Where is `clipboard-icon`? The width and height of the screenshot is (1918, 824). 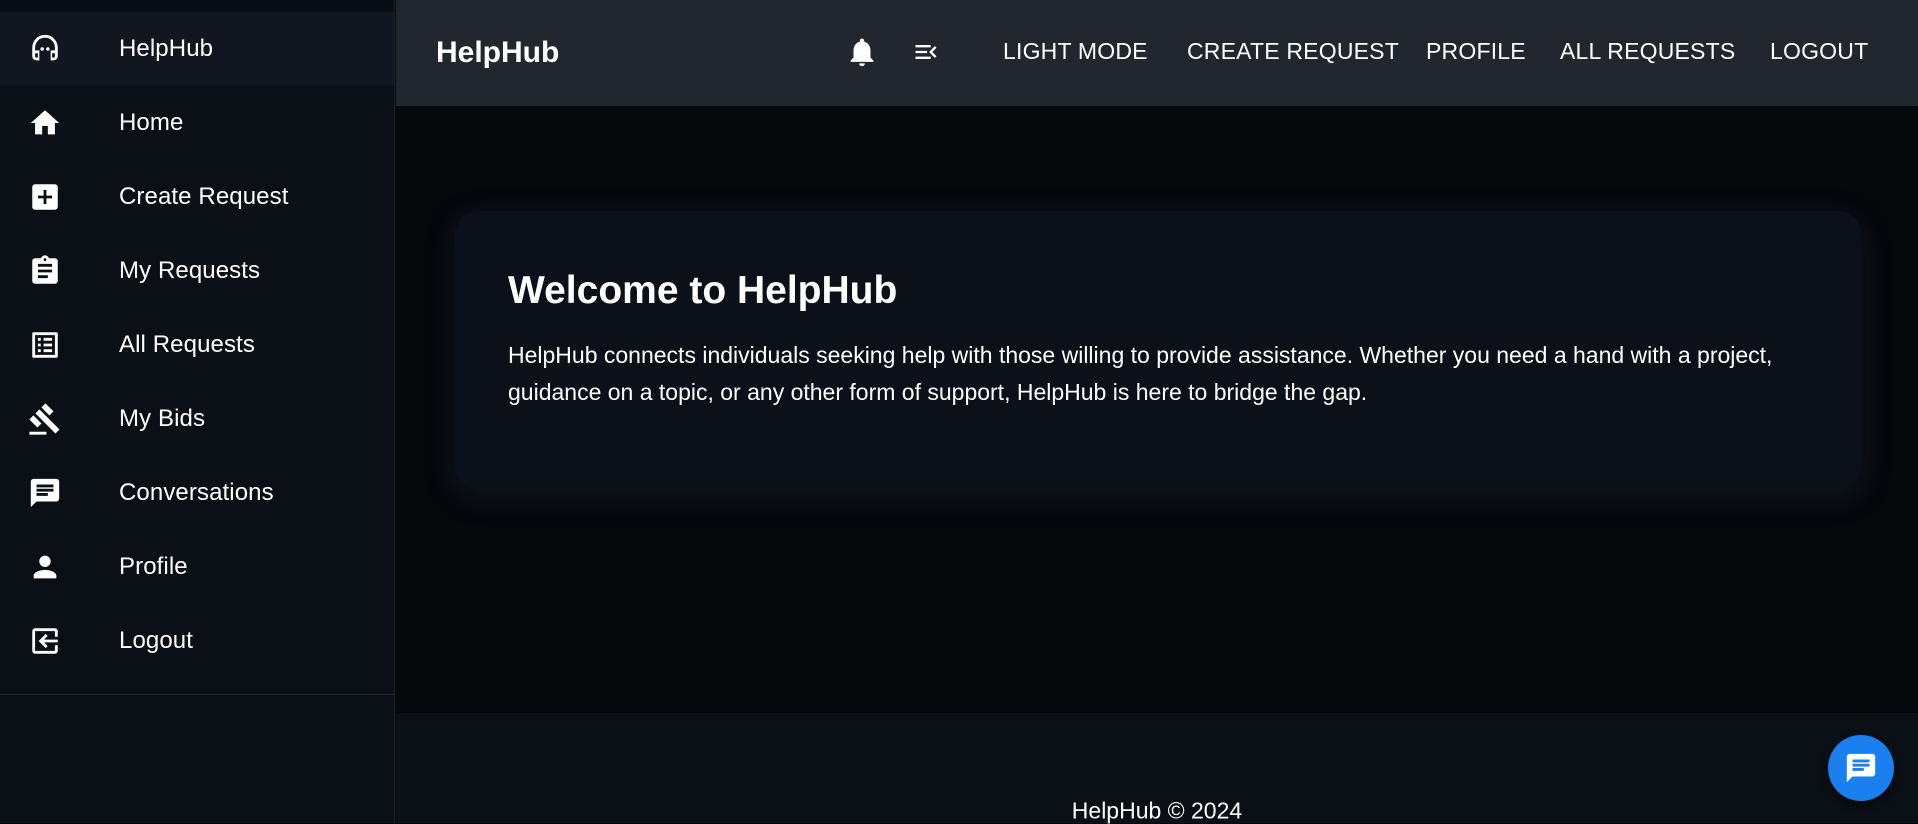
clipboard-icon is located at coordinates (45, 271).